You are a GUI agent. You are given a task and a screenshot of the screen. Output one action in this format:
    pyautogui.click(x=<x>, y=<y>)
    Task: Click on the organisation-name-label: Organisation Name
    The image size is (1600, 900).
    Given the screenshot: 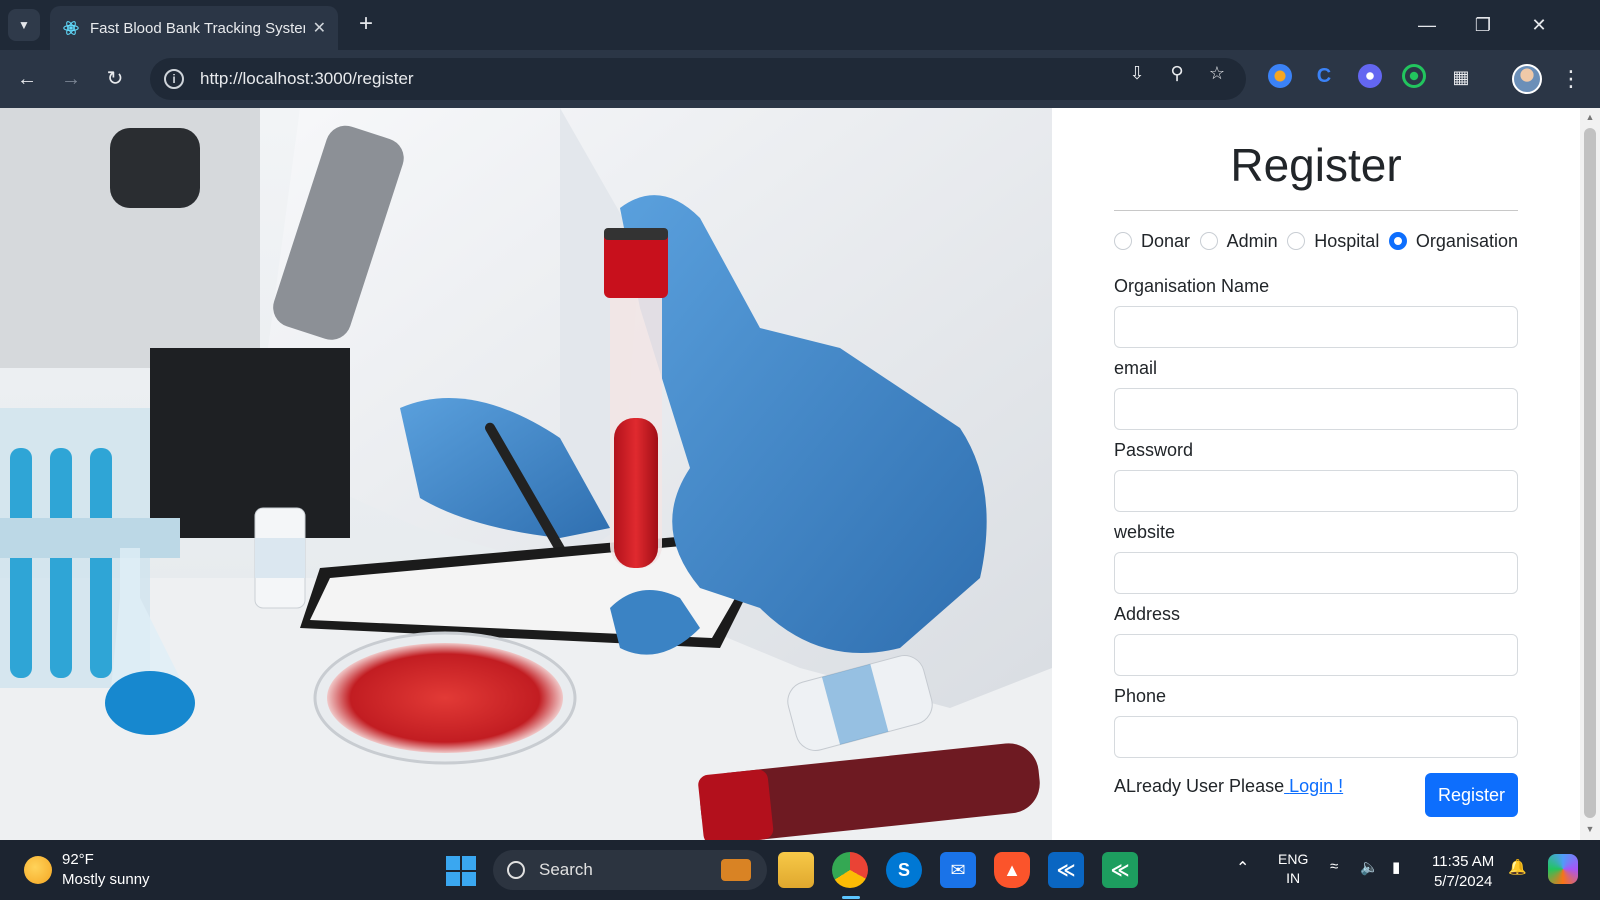 What is the action you would take?
    pyautogui.click(x=1192, y=286)
    